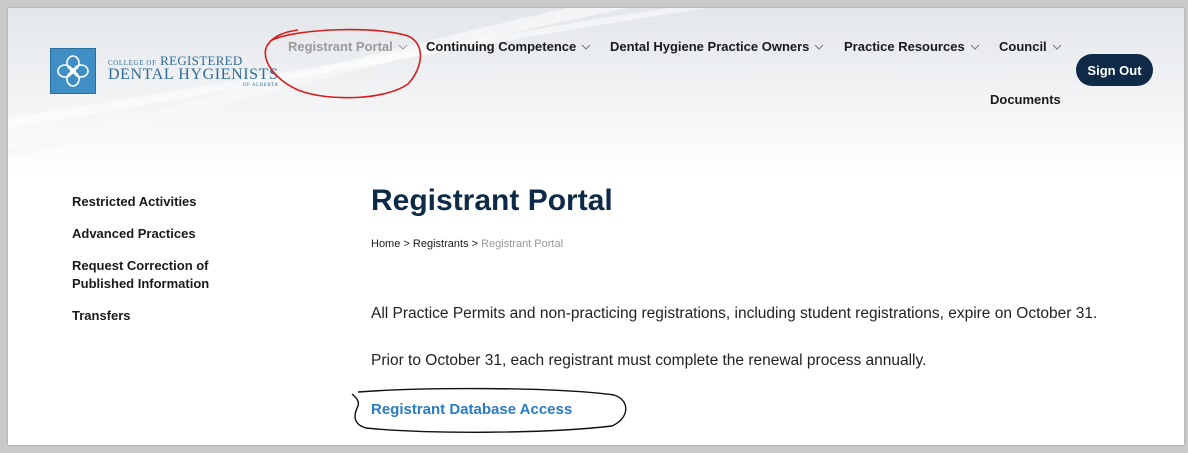  What do you see at coordinates (172, 234) in the screenshot?
I see `sidebar-item-advanced-practices: Advanced Practices` at bounding box center [172, 234].